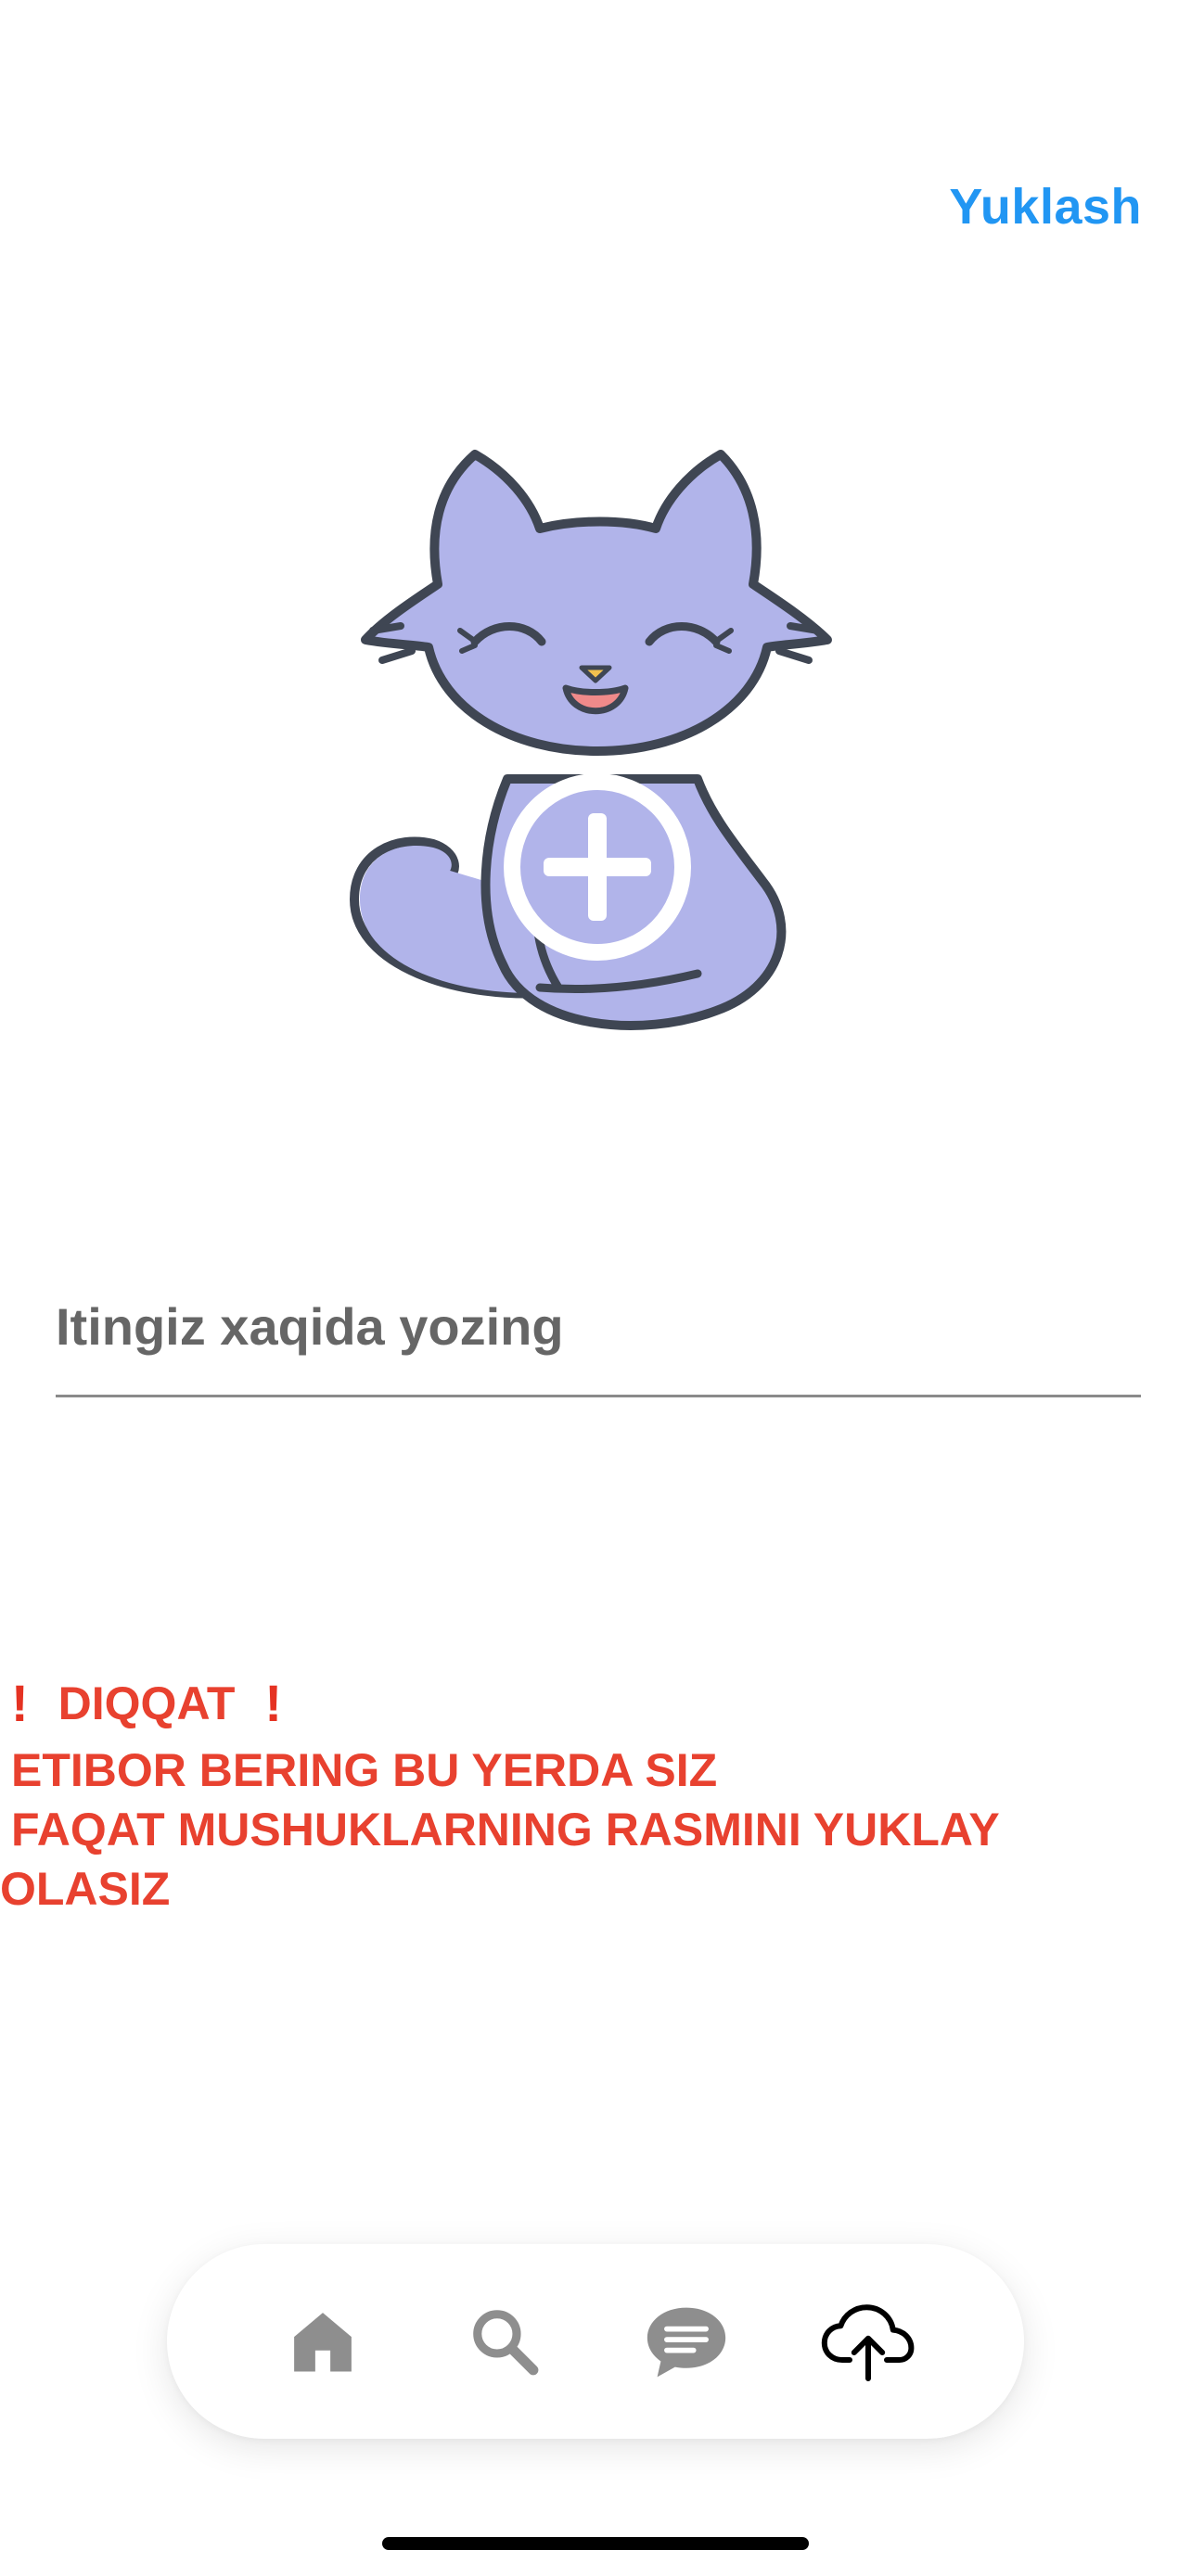 Image resolution: width=1191 pixels, height=2576 pixels. I want to click on image-picker, so click(595, 746).